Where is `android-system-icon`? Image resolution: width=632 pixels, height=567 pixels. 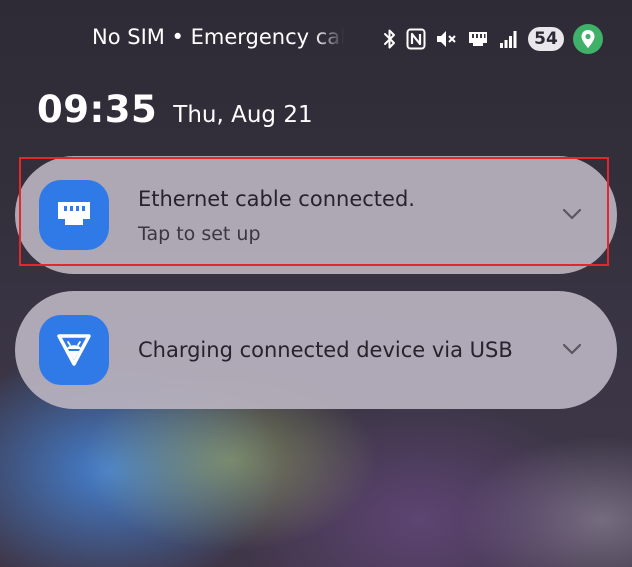 android-system-icon is located at coordinates (74, 350).